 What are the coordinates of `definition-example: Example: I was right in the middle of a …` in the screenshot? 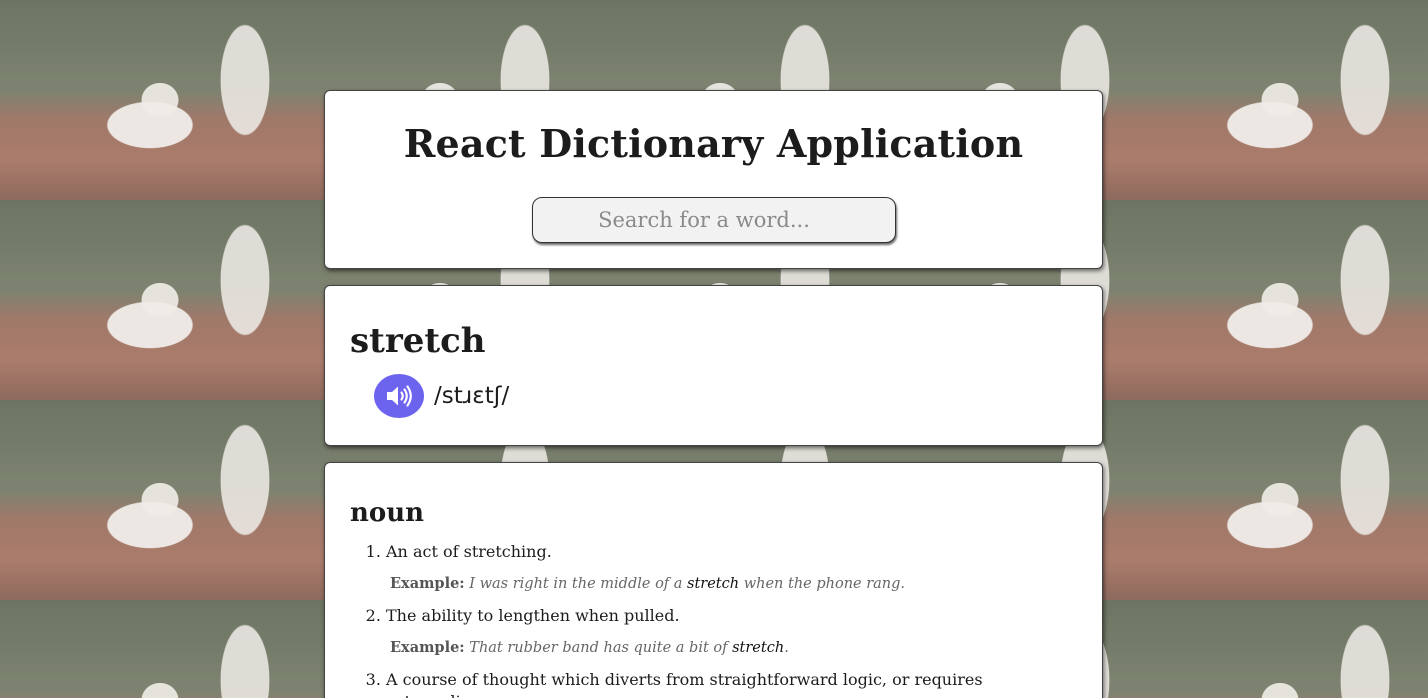 It's located at (733, 584).